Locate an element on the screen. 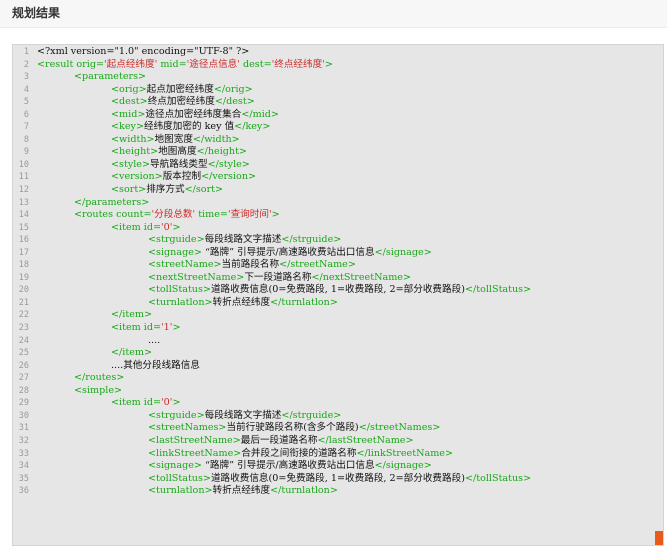  code-text: 排序方式 is located at coordinates (165, 190).